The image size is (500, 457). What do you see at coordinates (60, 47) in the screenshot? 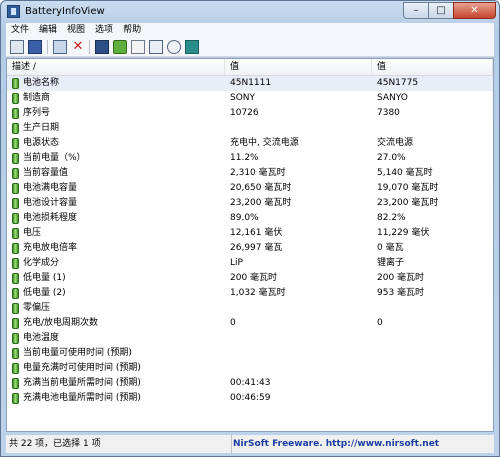
I see `html-icon` at bounding box center [60, 47].